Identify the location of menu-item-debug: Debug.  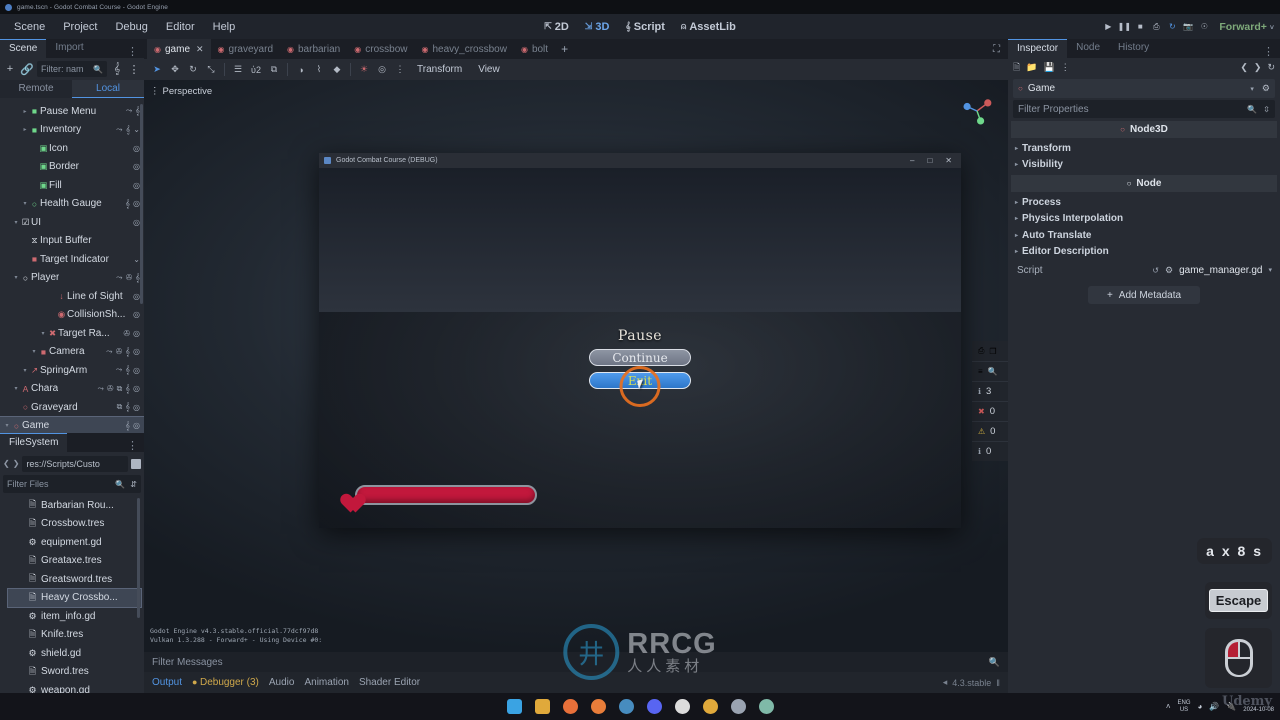
(131, 27).